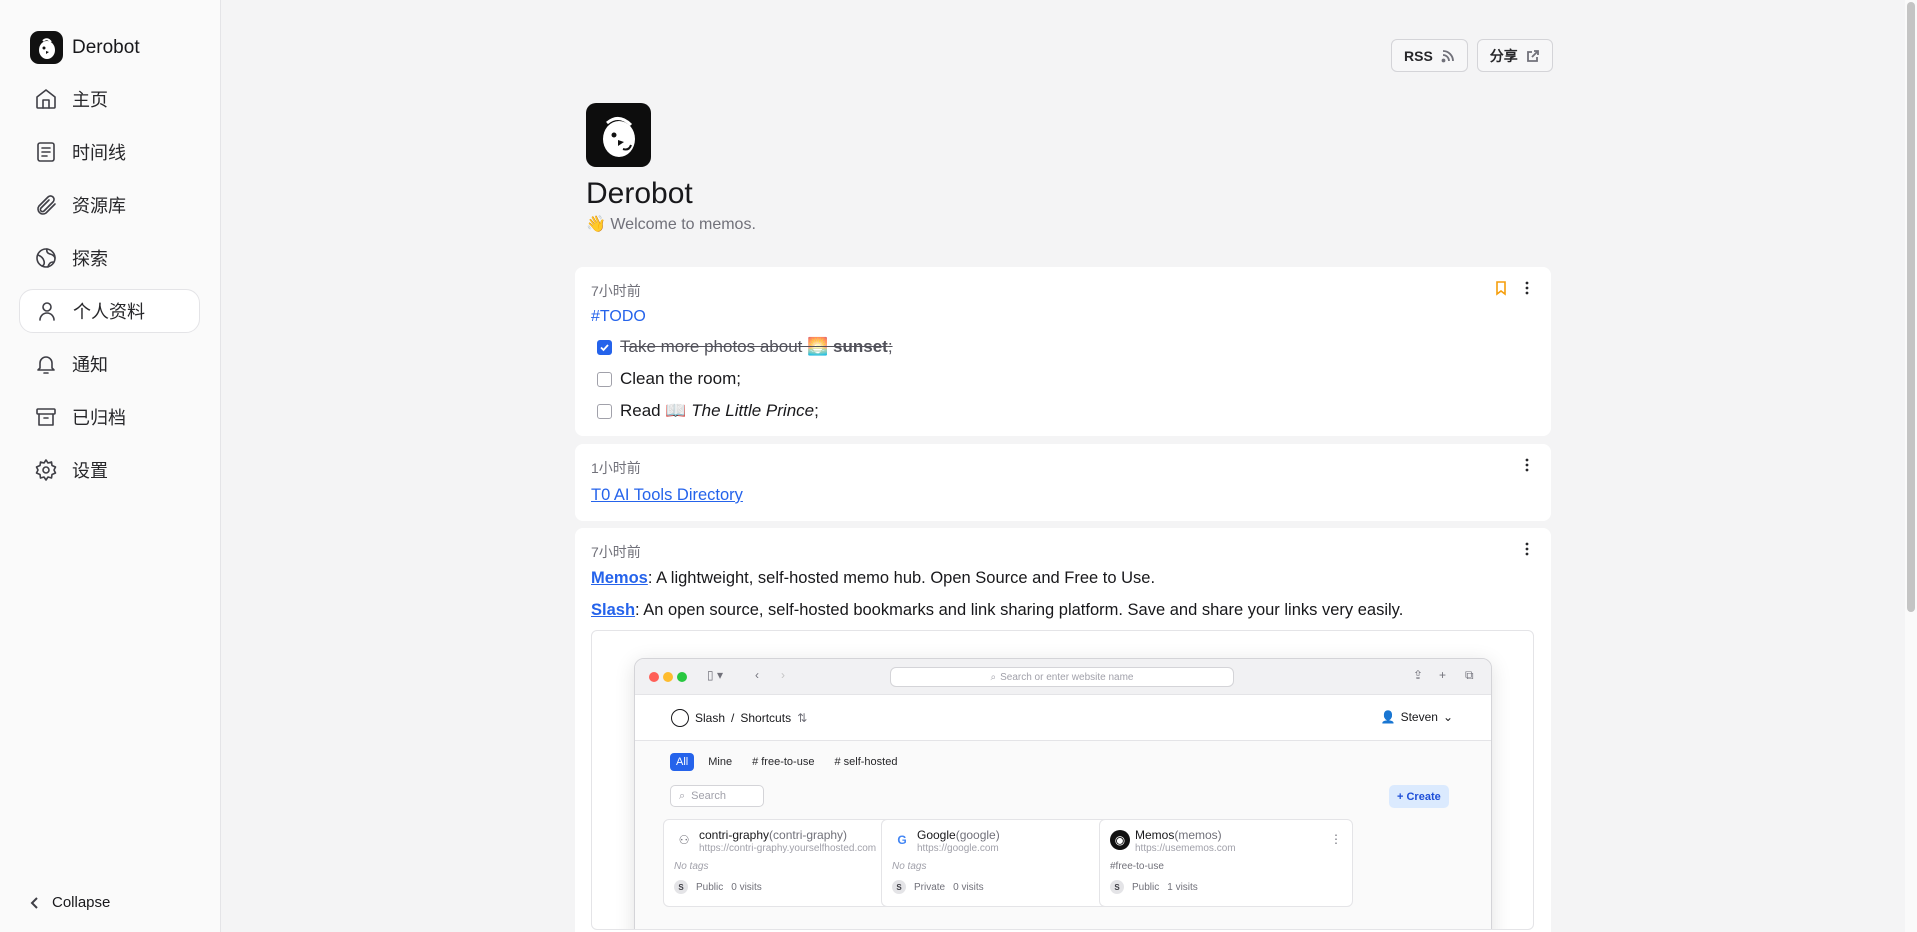 The width and height of the screenshot is (1917, 932). I want to click on rss-label: RSS, so click(1418, 55).